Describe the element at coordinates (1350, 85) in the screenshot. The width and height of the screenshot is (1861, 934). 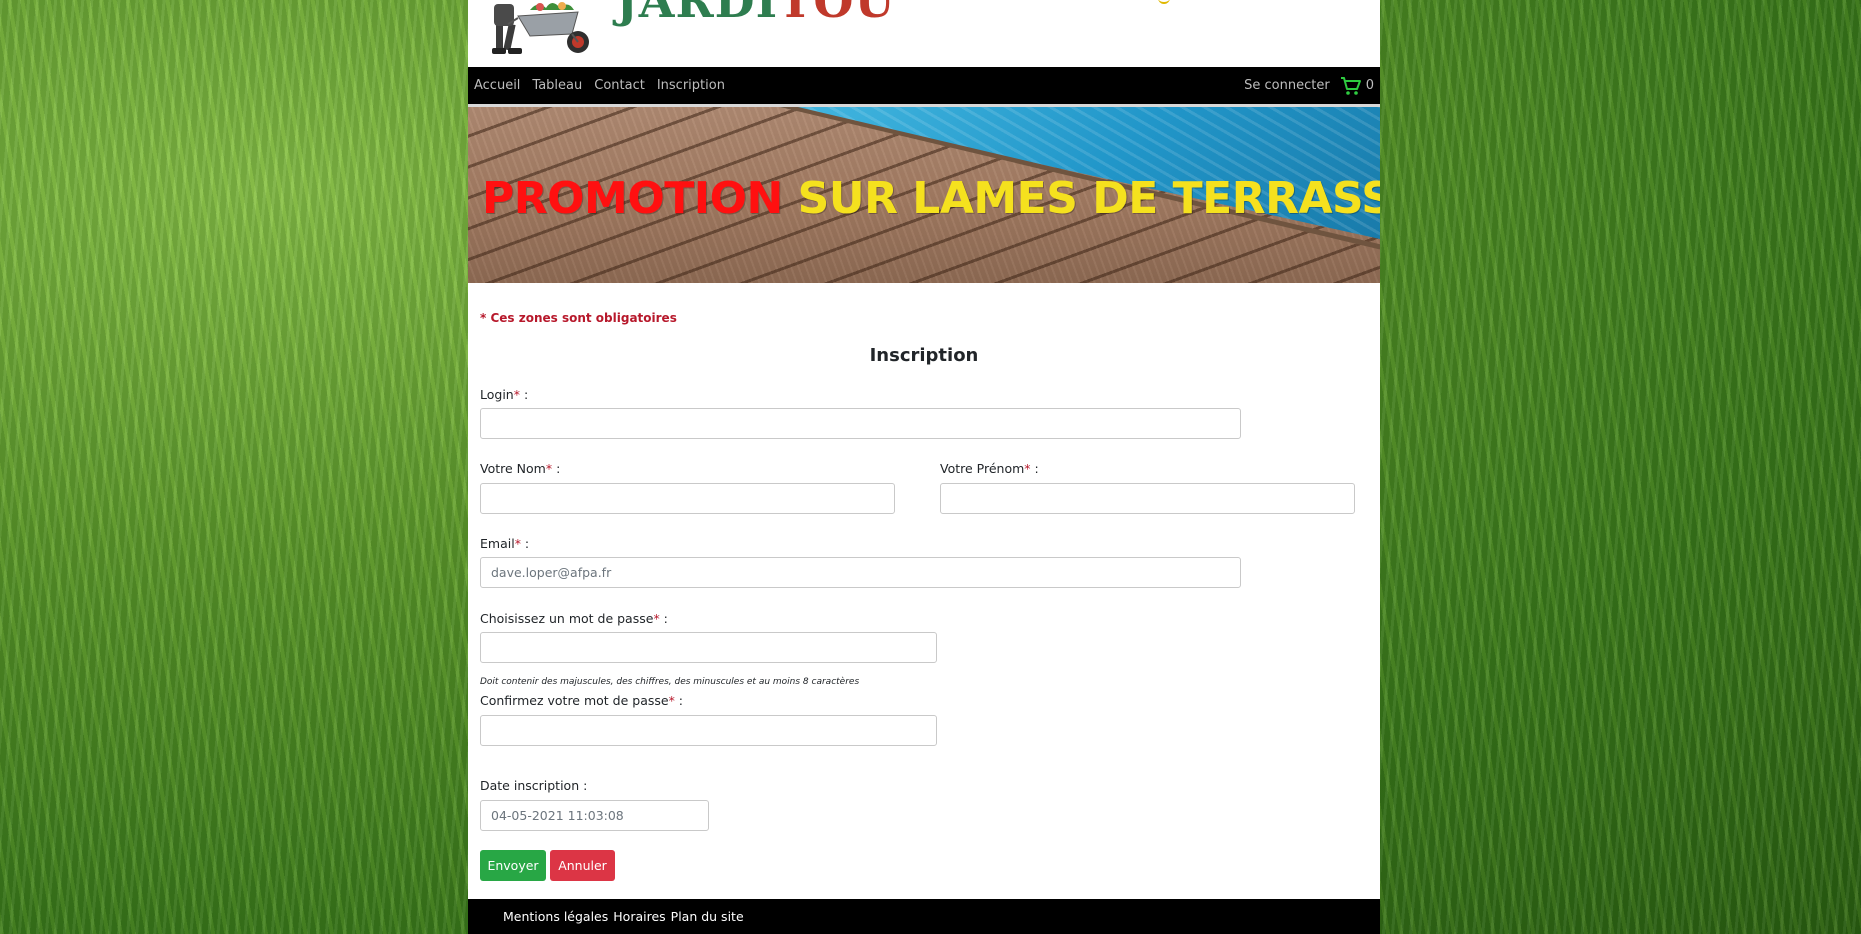
I see `cart-icon` at that location.